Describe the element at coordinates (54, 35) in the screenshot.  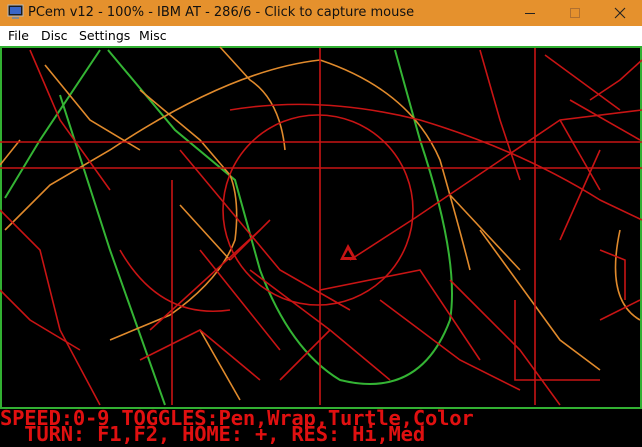
I see `menu-disc: Disc` at that location.